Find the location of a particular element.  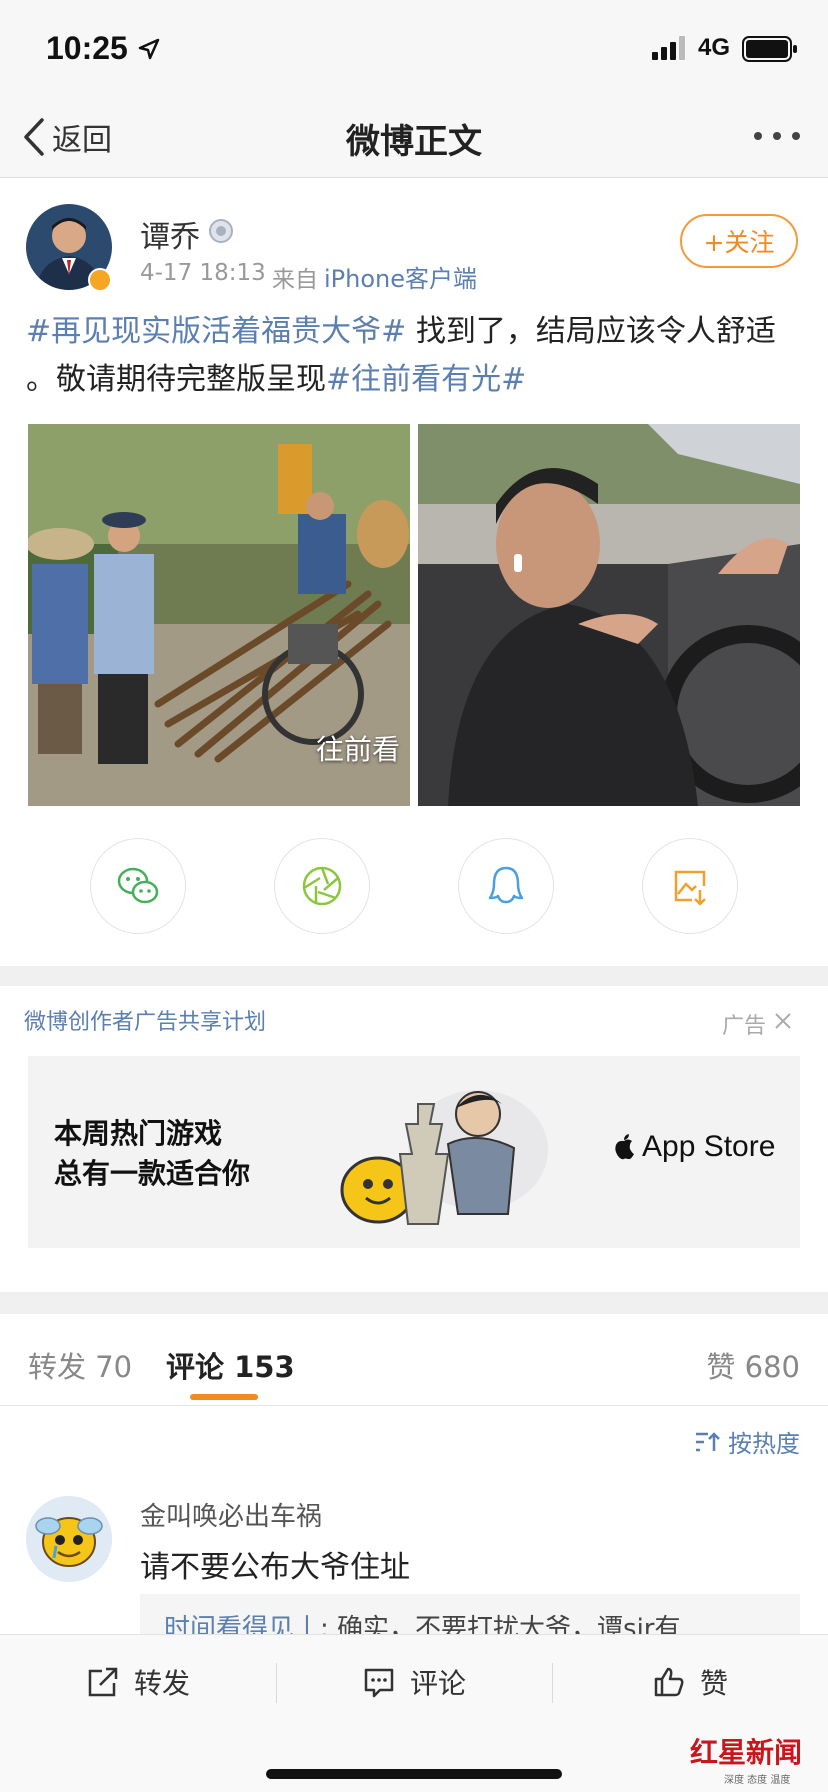

watermark-logo: 红星新闻 is located at coordinates (746, 1752).